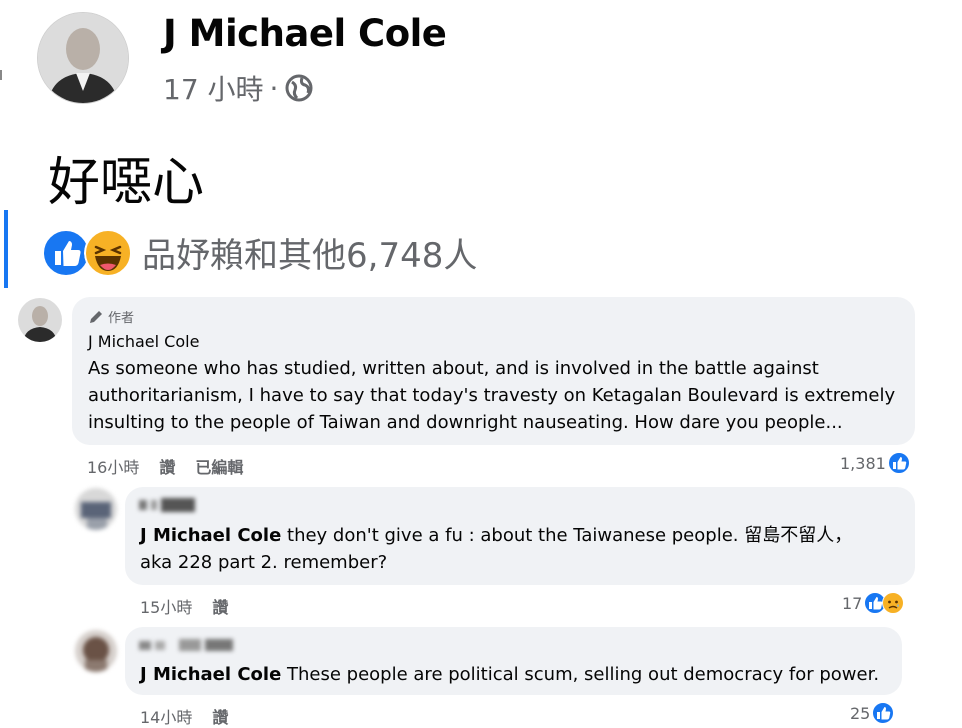  I want to click on haha-icon, so click(108, 252).